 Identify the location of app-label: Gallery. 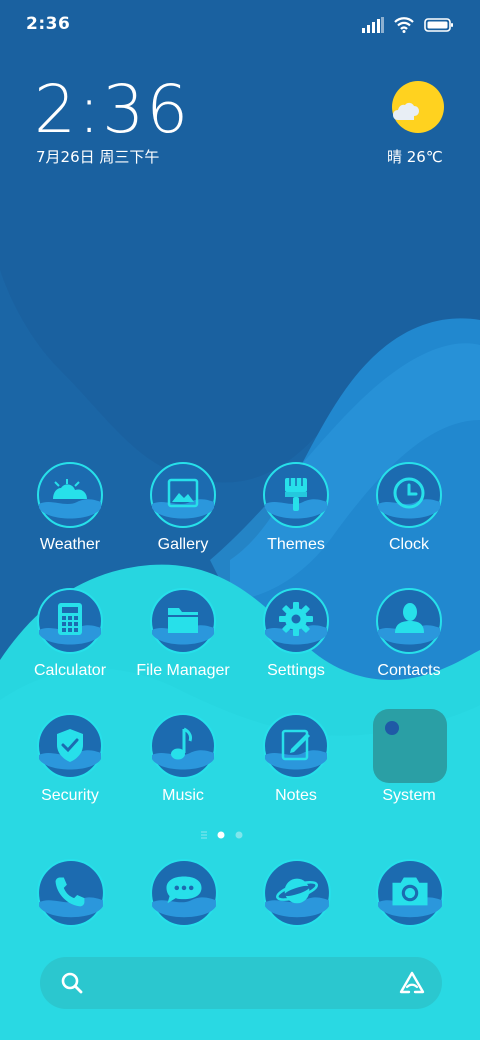
(183, 544).